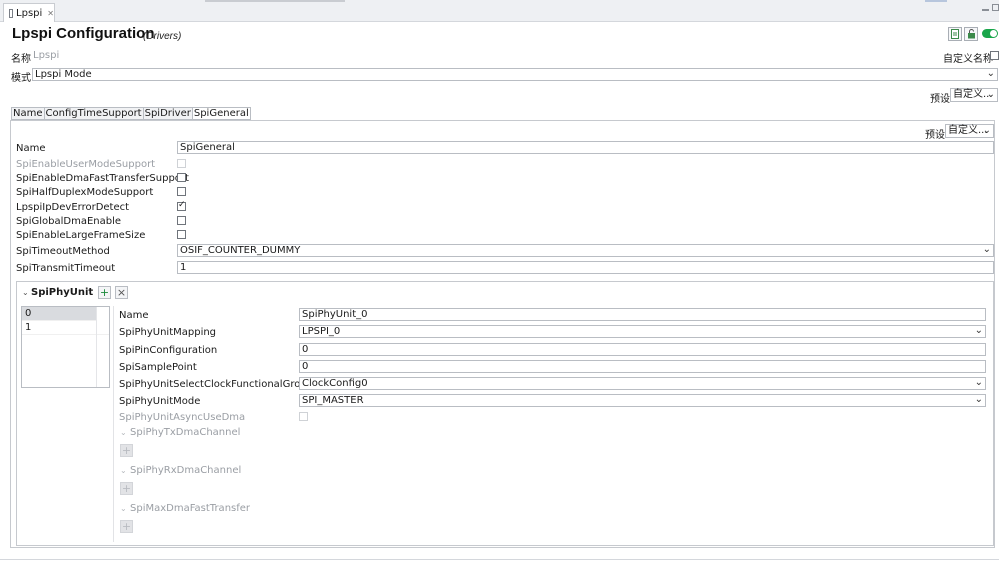 This screenshot has width=999, height=563. Describe the element at coordinates (182, 417) in the screenshot. I see `async-dma-label: SpiPhyUnitAsyncUseDma` at that location.